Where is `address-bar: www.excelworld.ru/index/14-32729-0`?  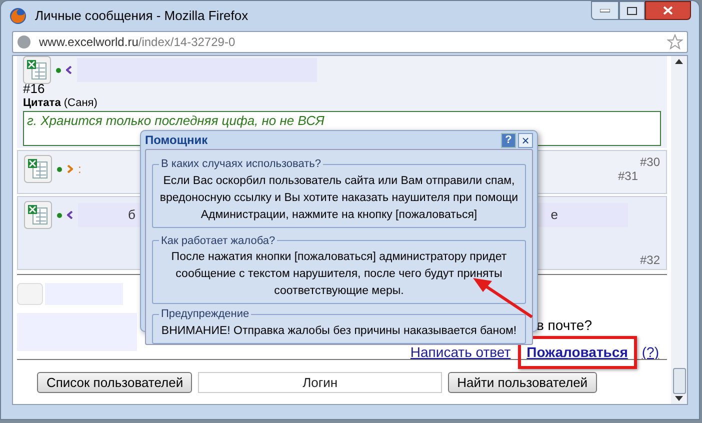 address-bar: www.excelworld.ru/index/14-32729-0 is located at coordinates (350, 42).